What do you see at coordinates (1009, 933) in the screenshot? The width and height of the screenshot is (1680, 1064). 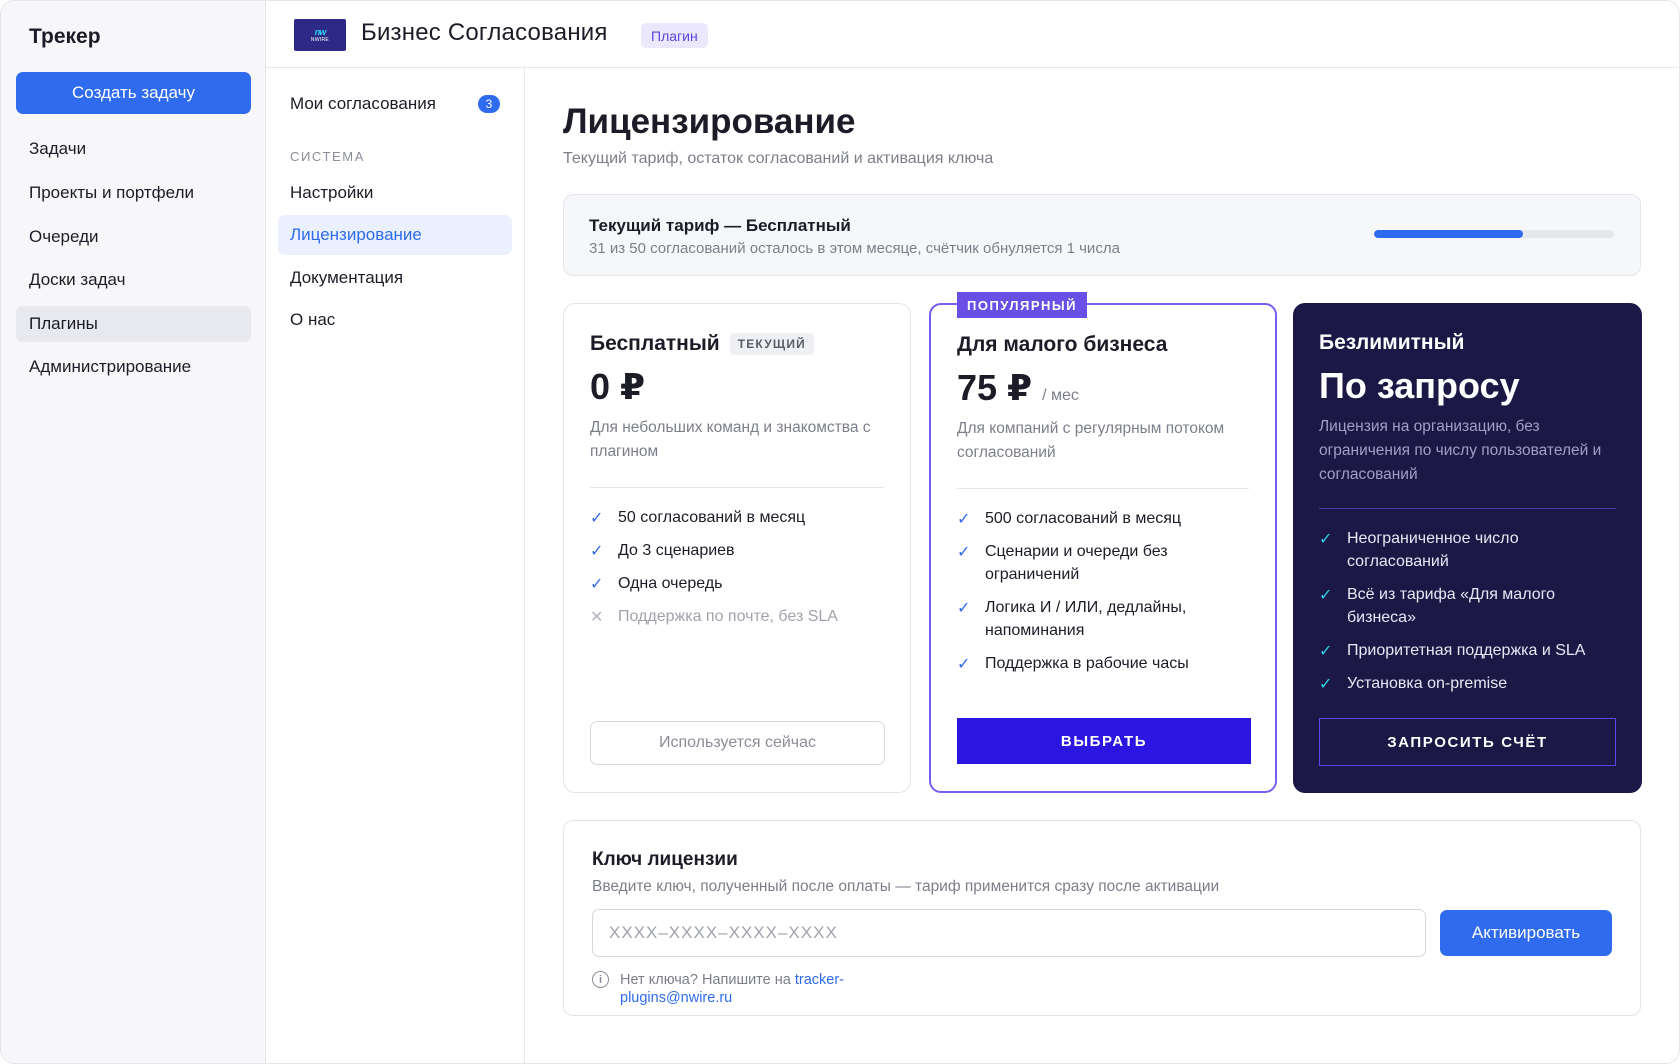 I see `license-key-input` at bounding box center [1009, 933].